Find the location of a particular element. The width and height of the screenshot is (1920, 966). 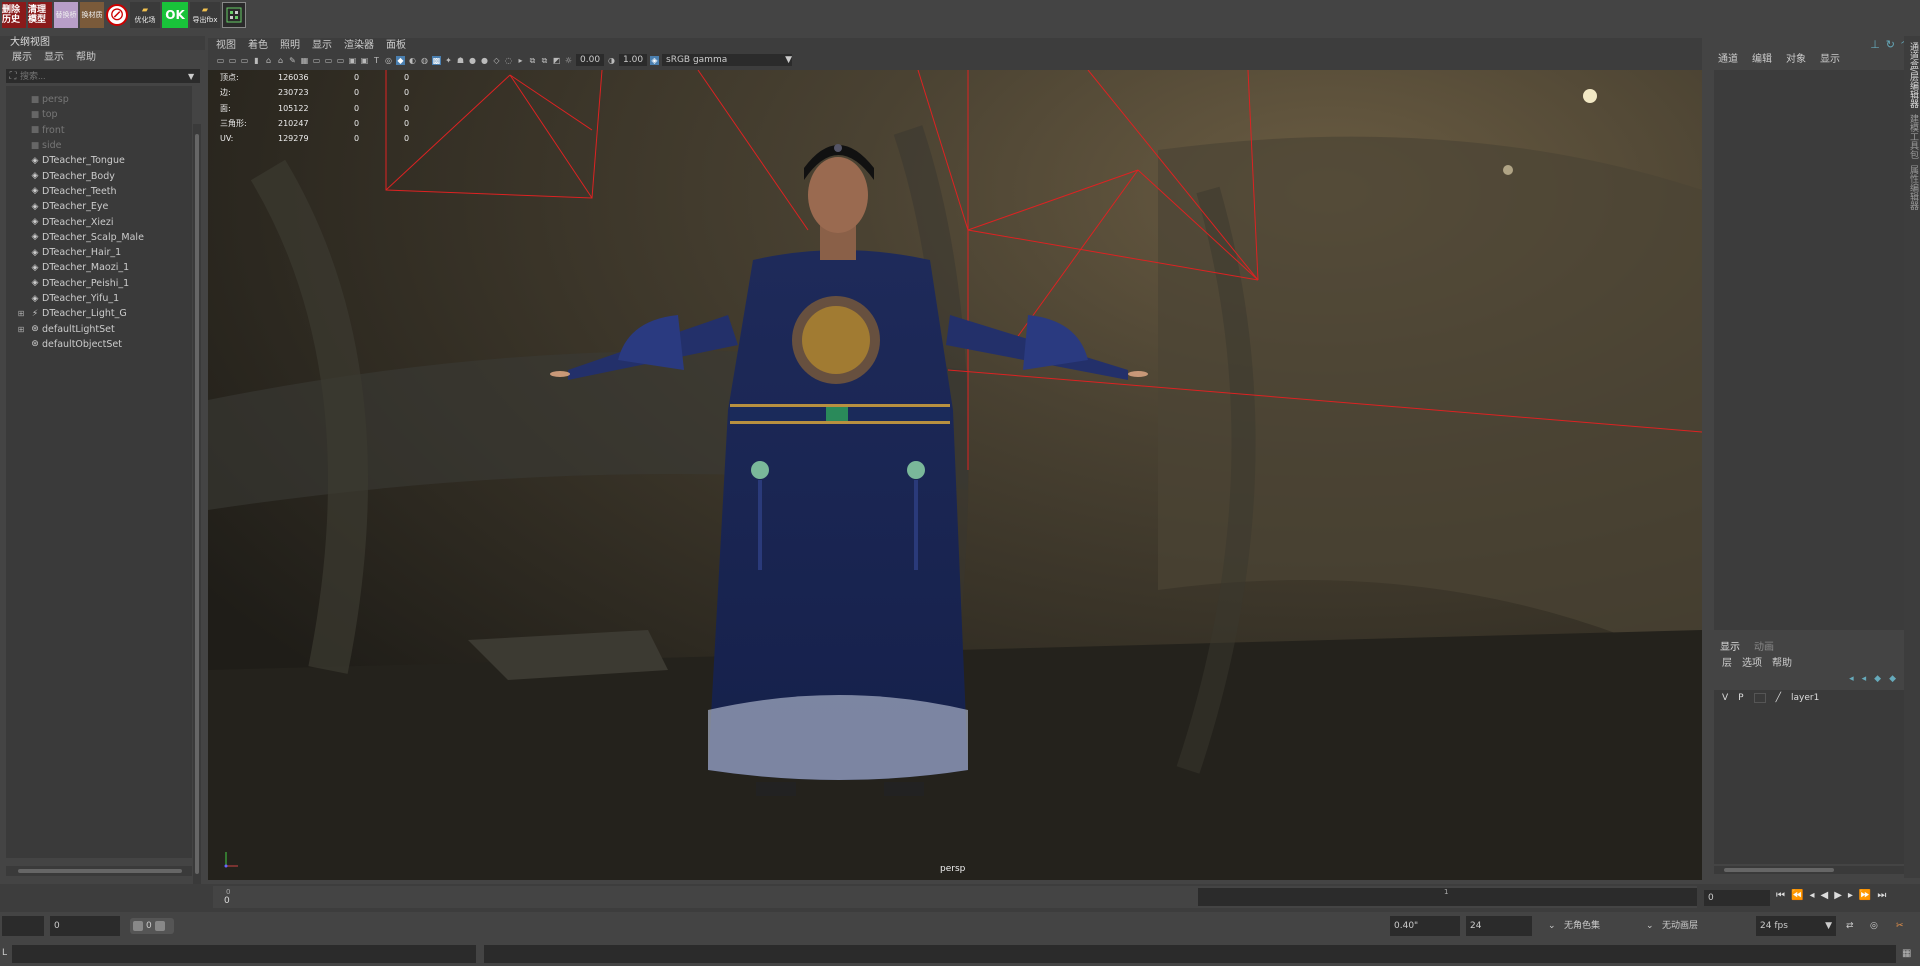

image-plane-icon: ⌂ is located at coordinates (268, 60).